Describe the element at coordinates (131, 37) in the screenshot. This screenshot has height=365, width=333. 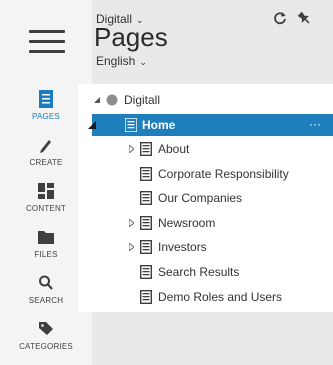
I see `page-title: Pages` at that location.